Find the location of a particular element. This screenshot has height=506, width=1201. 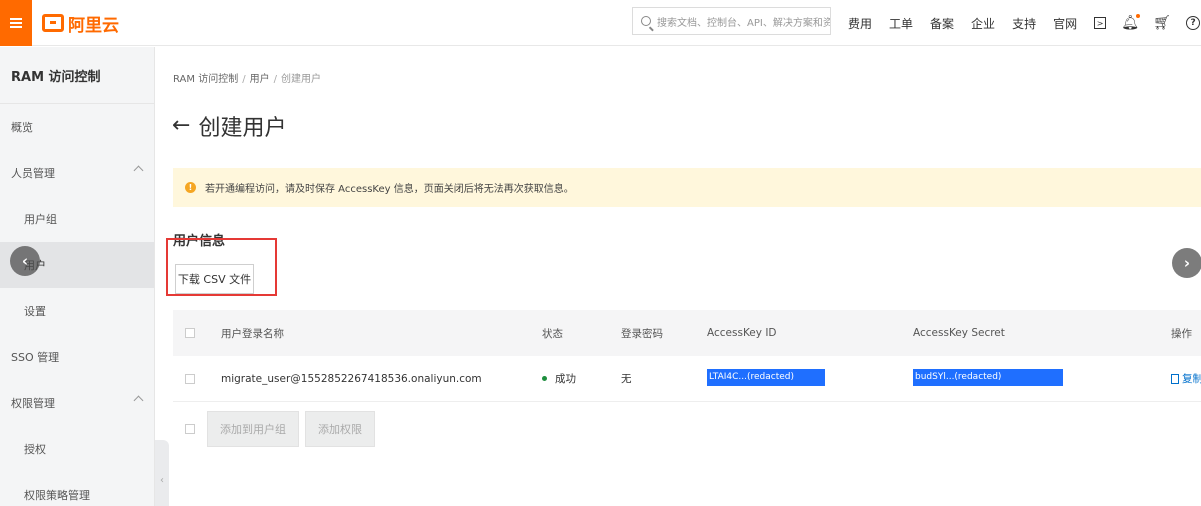

cart-icon: 🛒︎ is located at coordinates (1162, 23).